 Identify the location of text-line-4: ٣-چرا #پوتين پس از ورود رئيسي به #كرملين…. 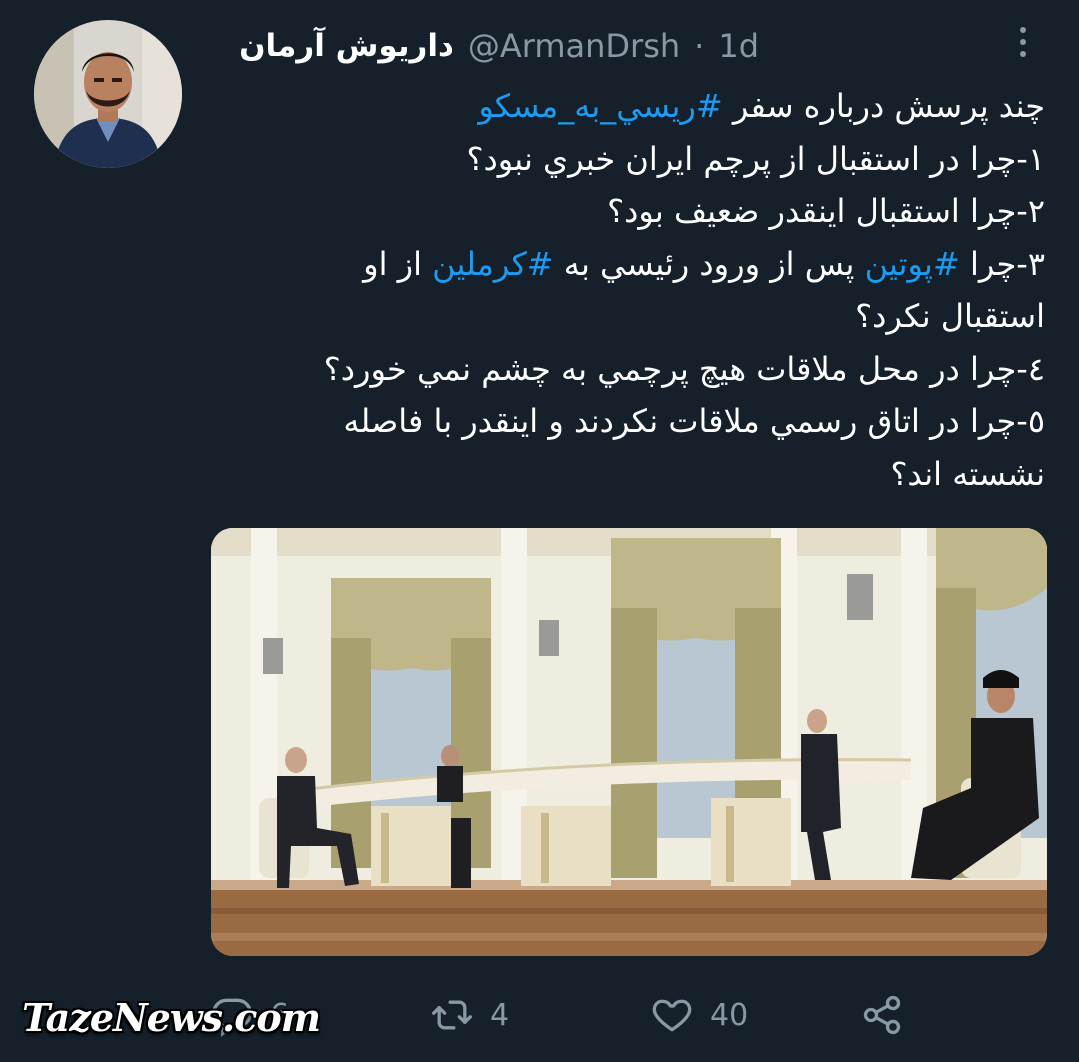
(635, 264).